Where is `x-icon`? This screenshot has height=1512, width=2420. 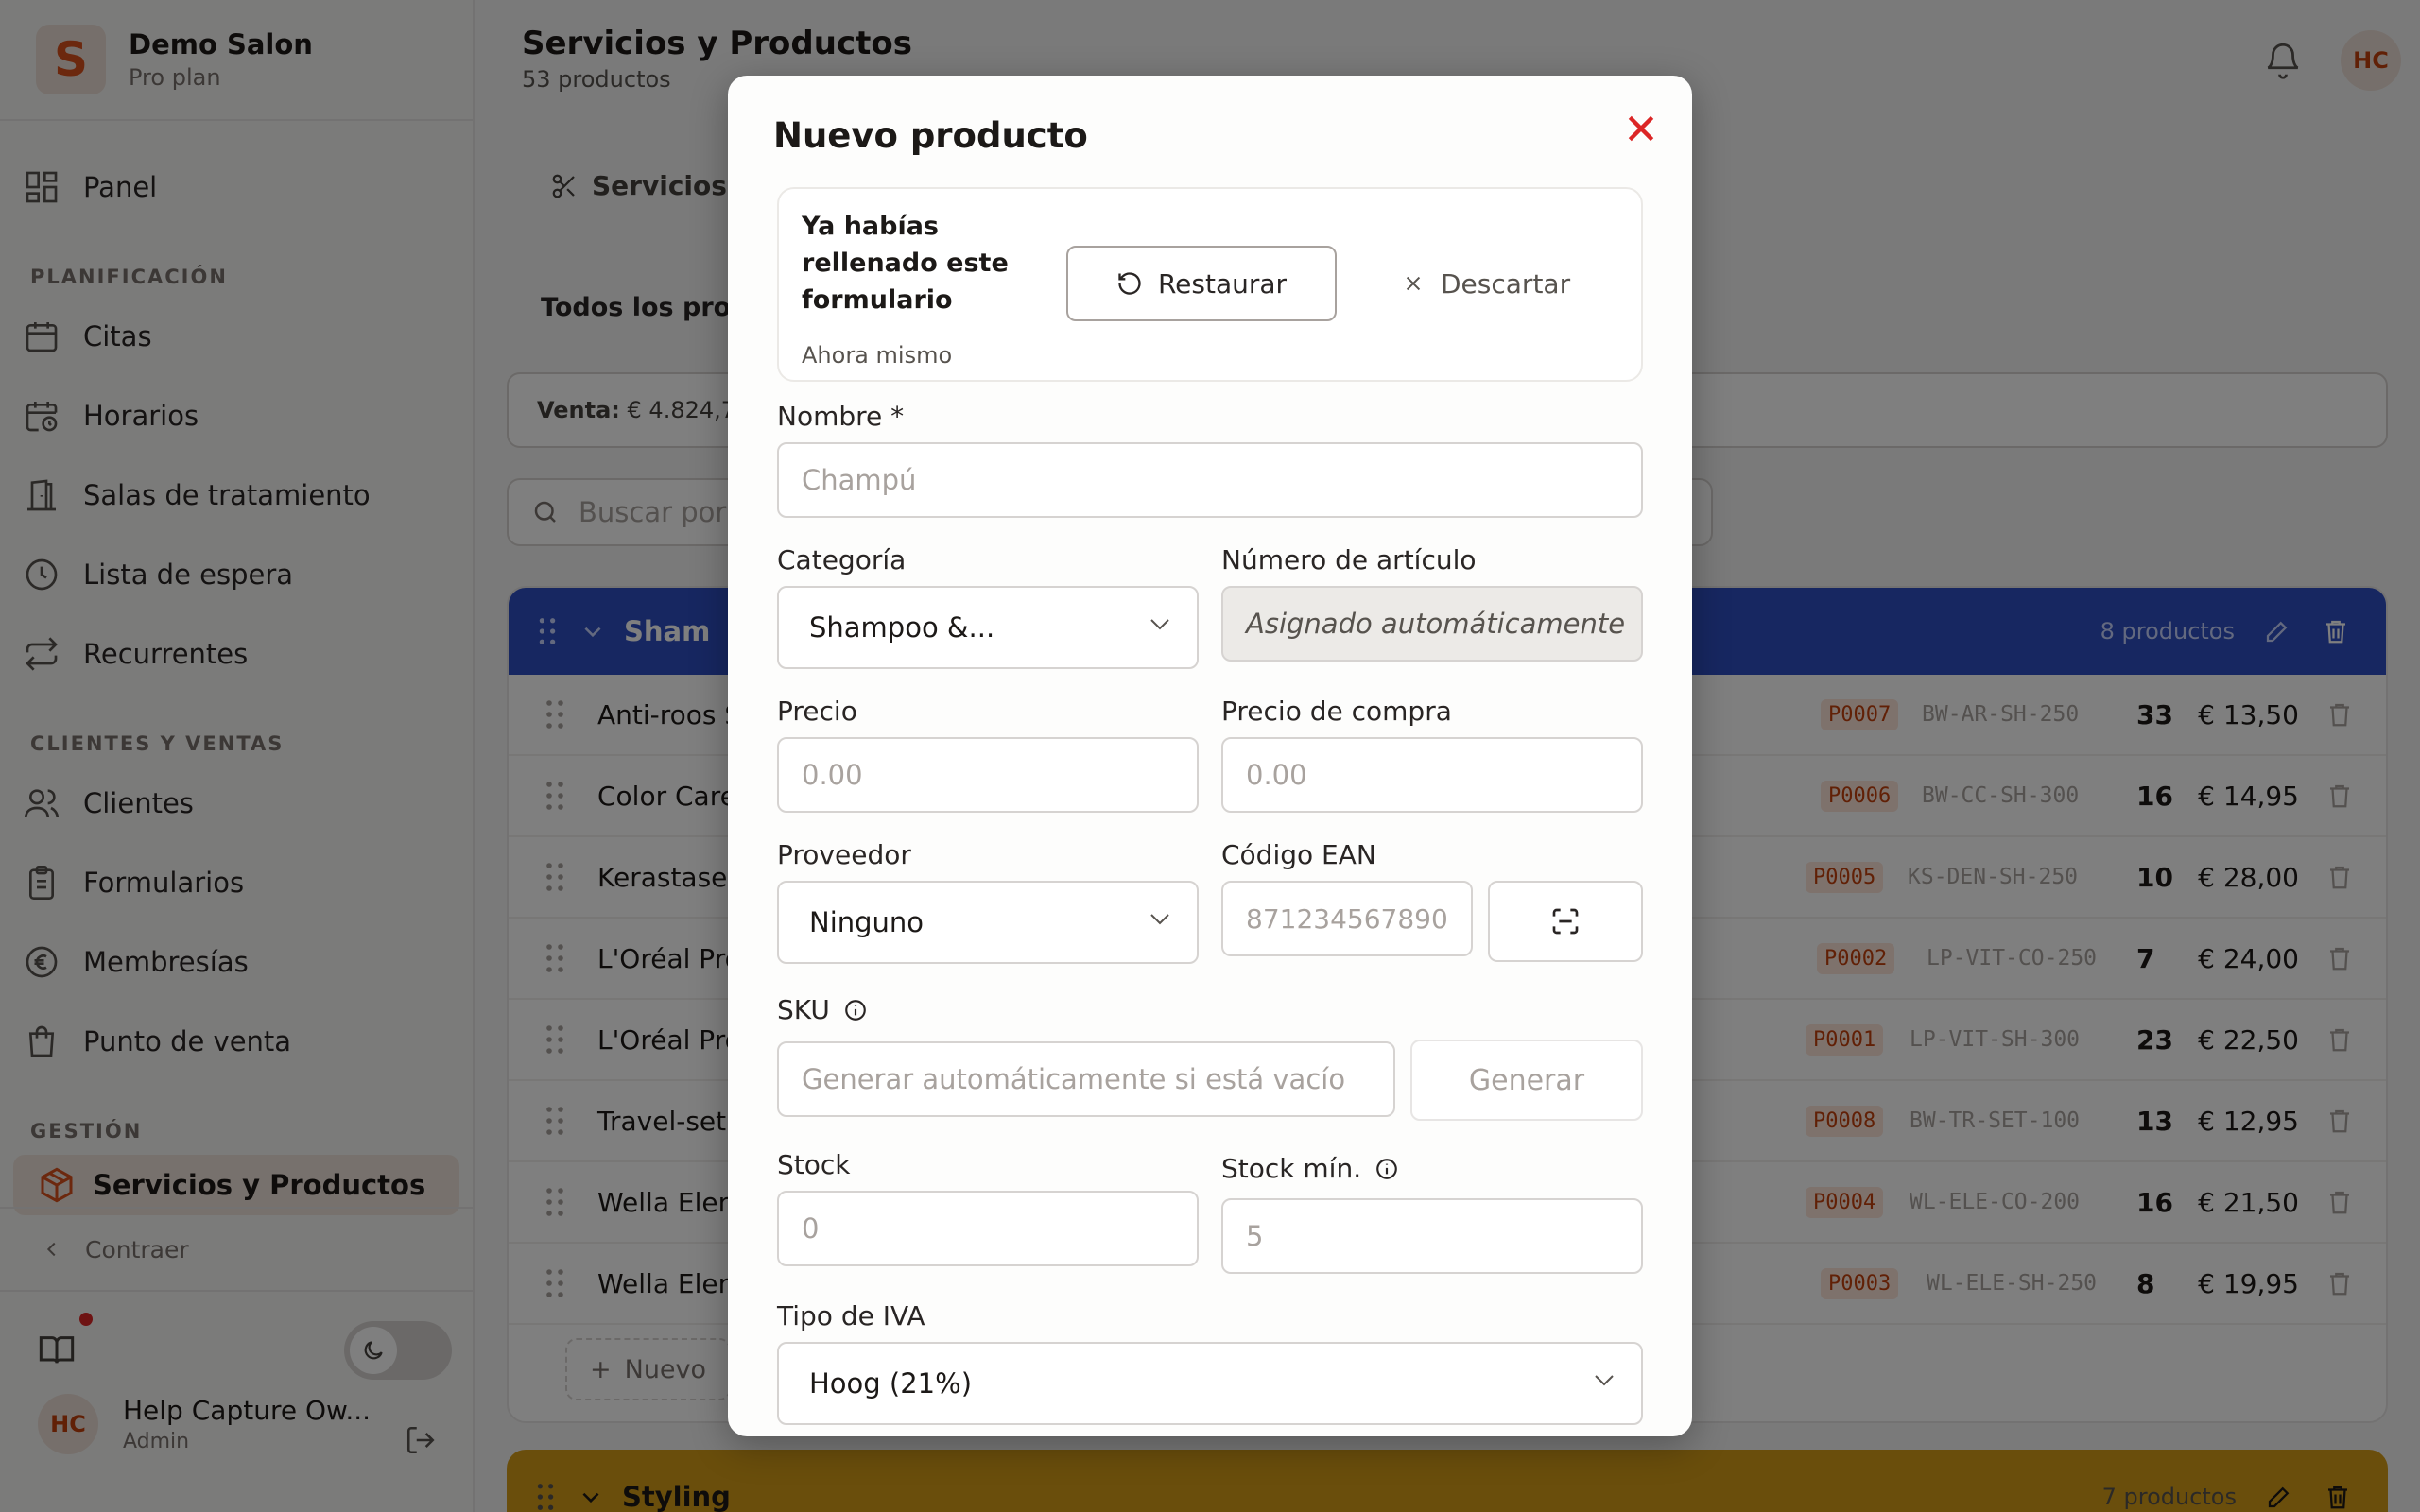
x-icon is located at coordinates (1413, 283).